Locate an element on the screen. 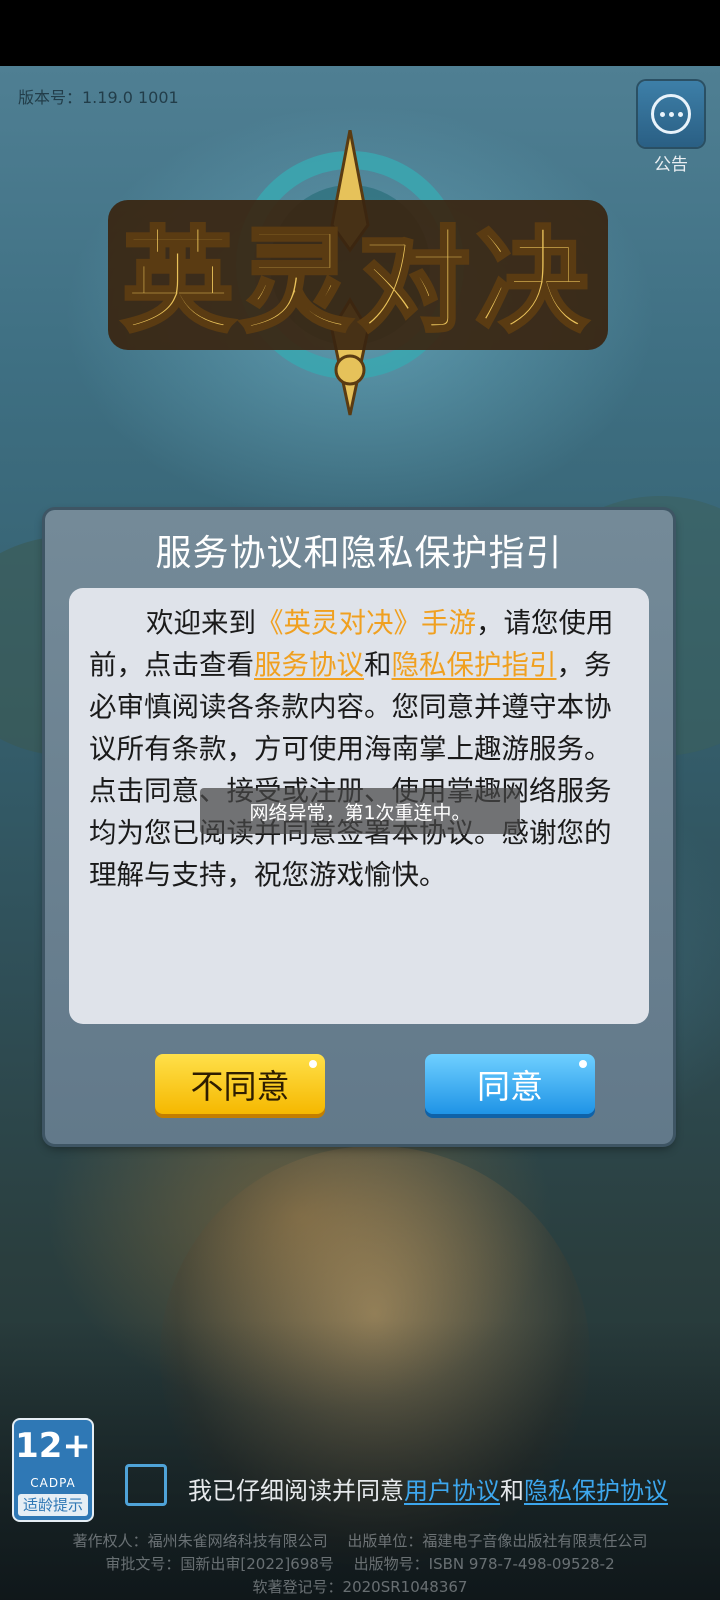 This screenshot has height=1600, width=720. agree-button: 同意 is located at coordinates (510, 1084).